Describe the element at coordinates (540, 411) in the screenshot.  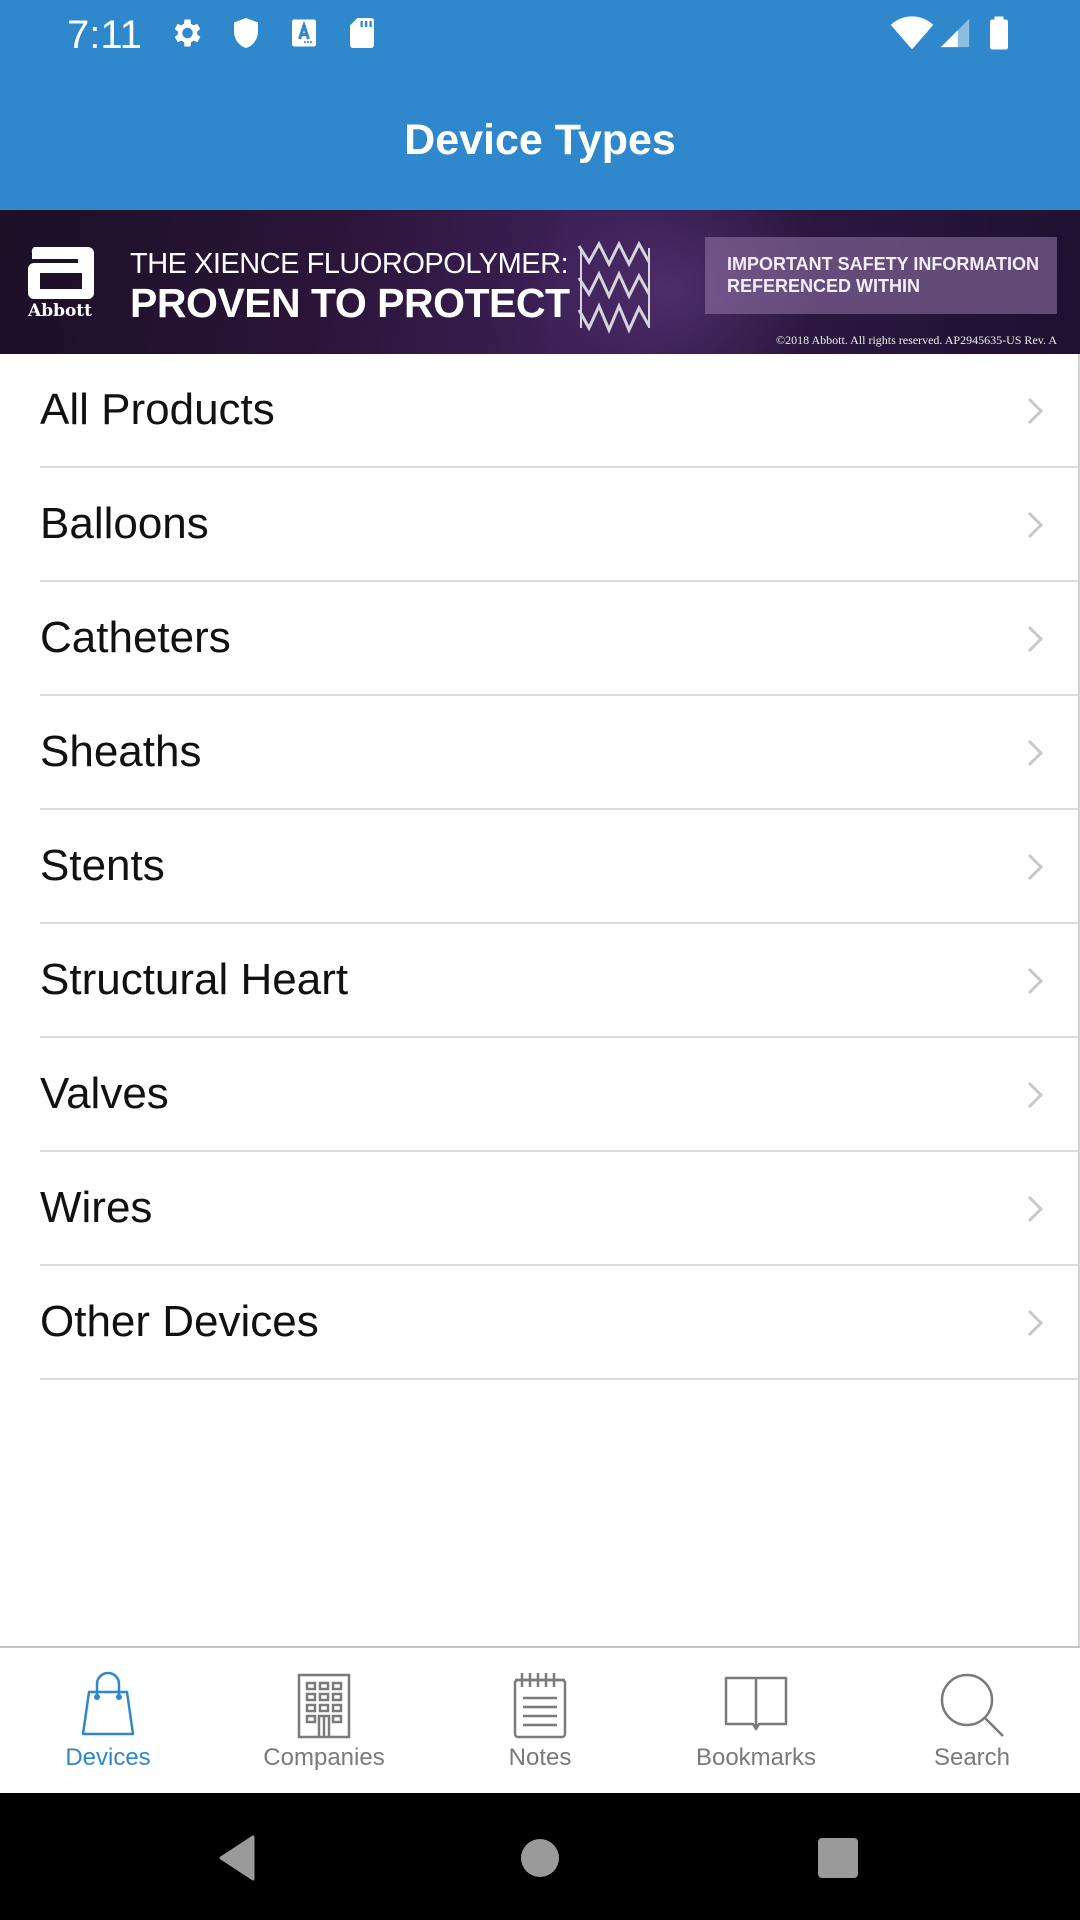
I see `list-item: All Products` at that location.